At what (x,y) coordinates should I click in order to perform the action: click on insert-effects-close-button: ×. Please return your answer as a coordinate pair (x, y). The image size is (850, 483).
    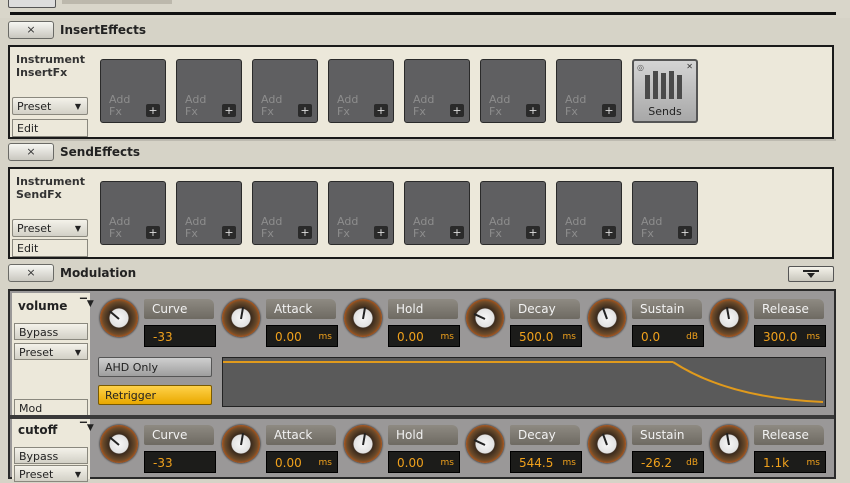
    Looking at the image, I should click on (31, 30).